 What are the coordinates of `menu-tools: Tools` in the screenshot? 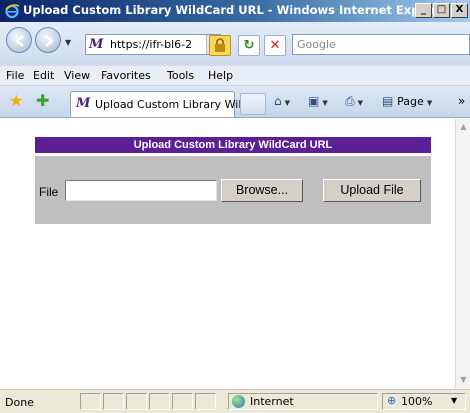 It's located at (180, 75).